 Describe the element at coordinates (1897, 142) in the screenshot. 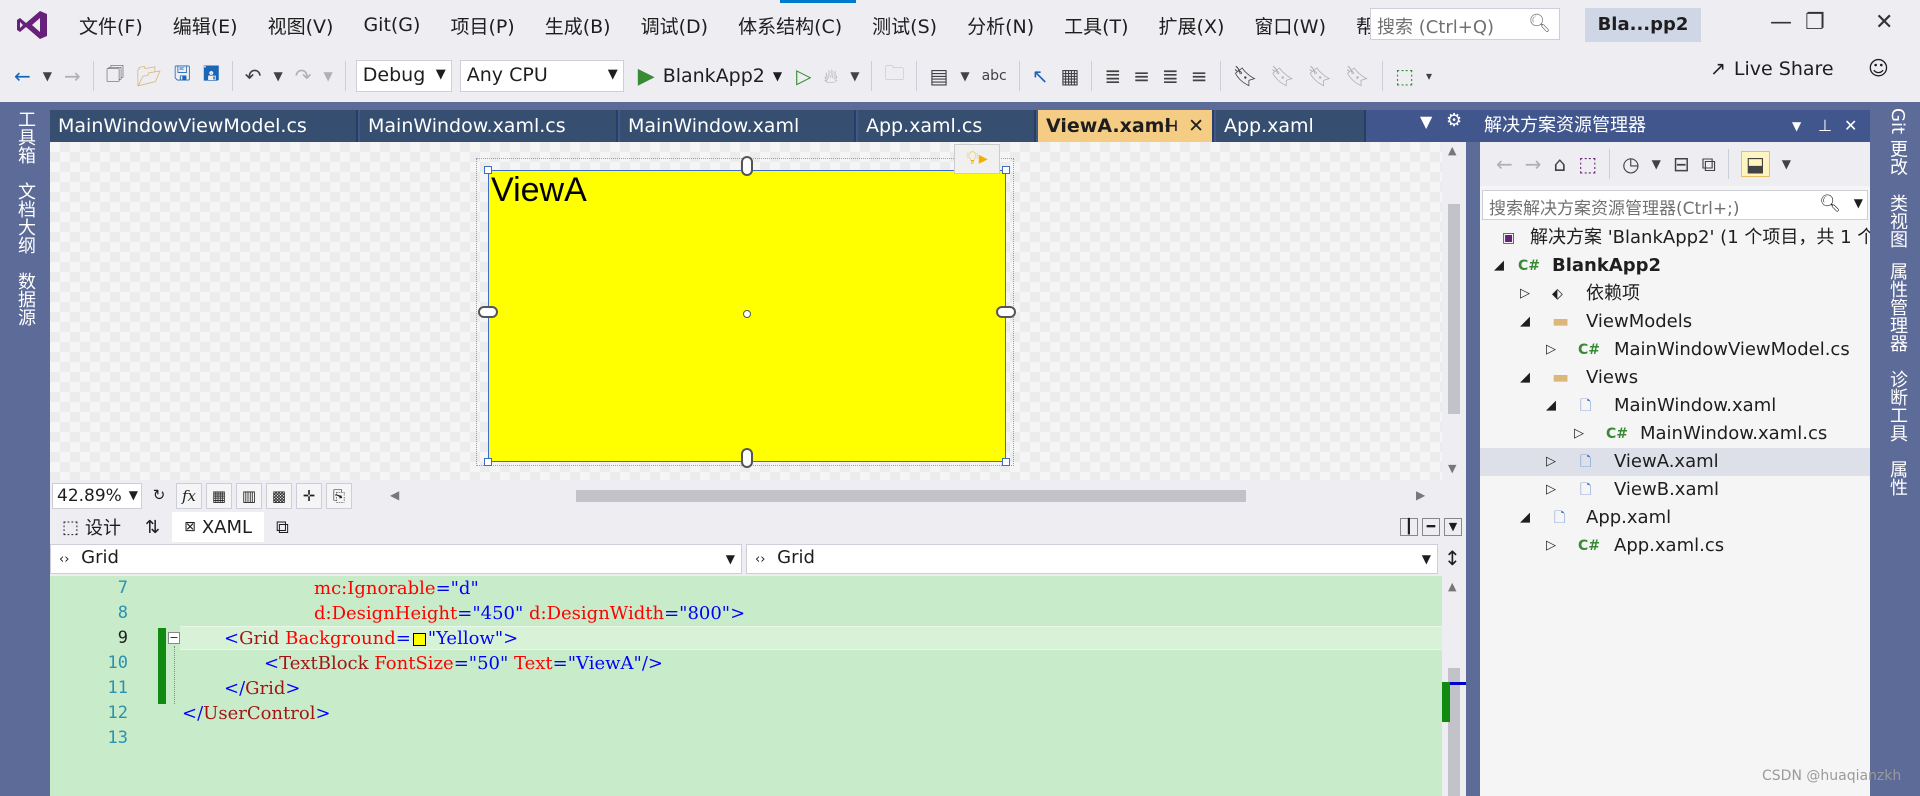

I see `git-changes-tab: Git 更改` at that location.